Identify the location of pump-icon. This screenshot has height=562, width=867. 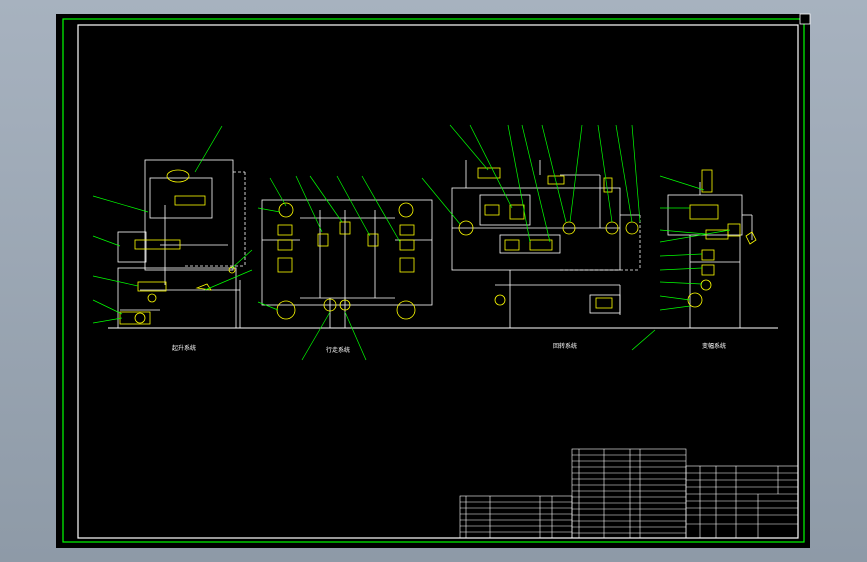
(152, 298).